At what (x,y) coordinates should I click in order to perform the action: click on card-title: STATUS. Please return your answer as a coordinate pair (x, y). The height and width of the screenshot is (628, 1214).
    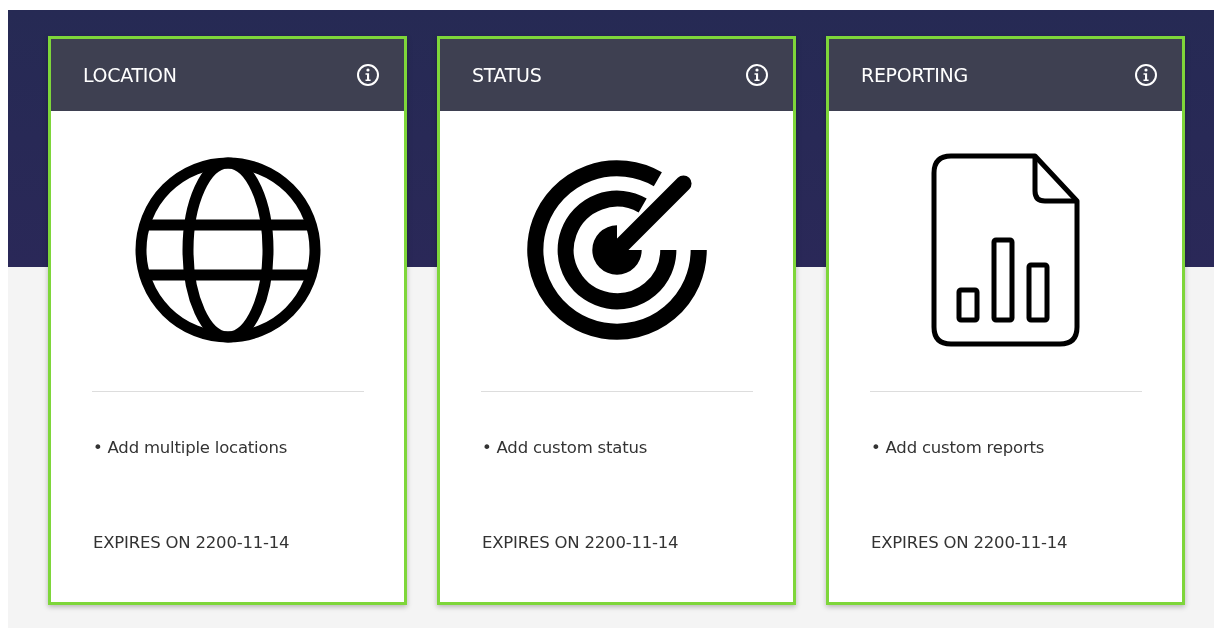
    Looking at the image, I should click on (507, 75).